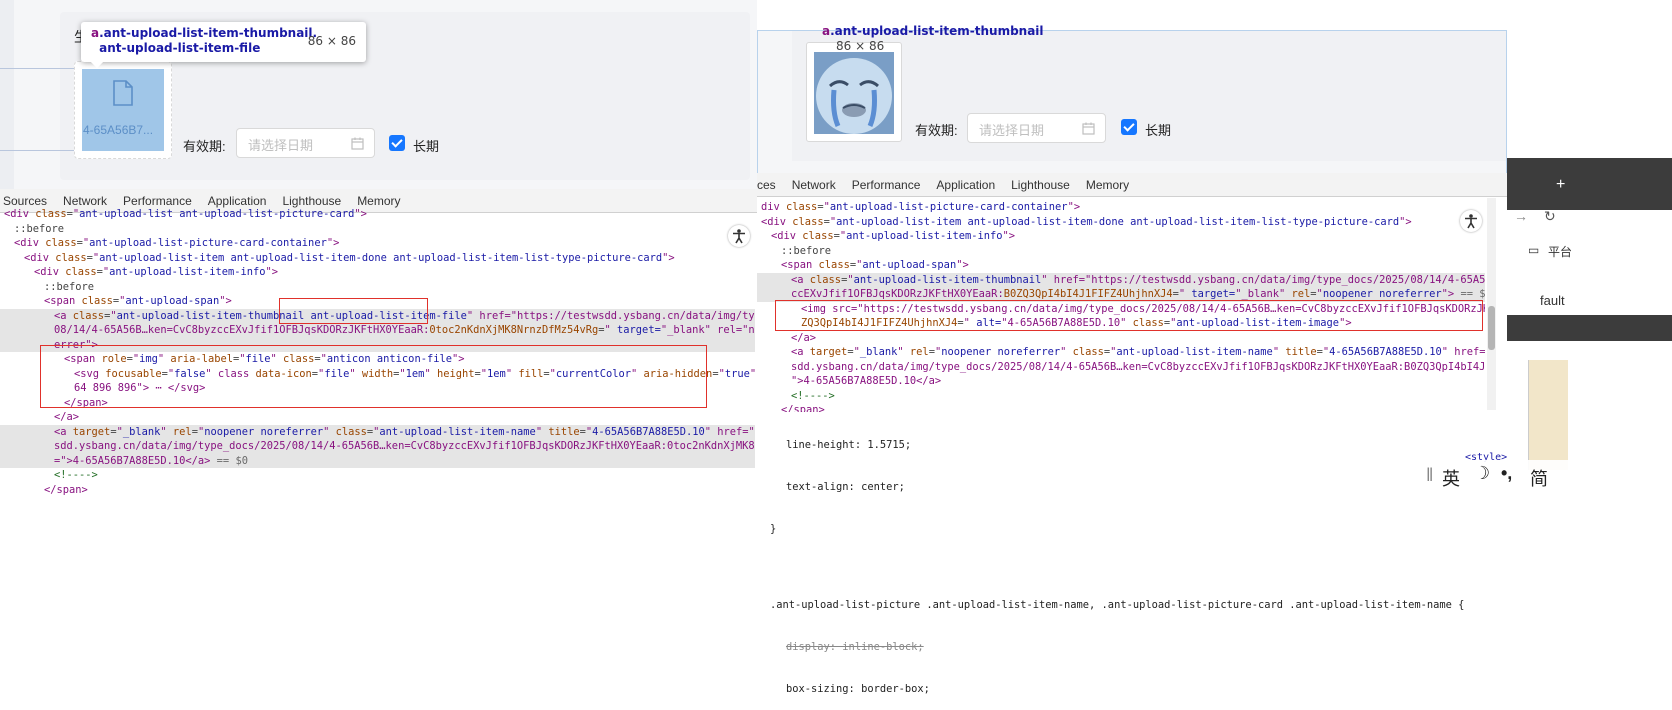 This screenshot has width=1672, height=710. Describe the element at coordinates (1451, 478) in the screenshot. I see `ime-language: 英` at that location.